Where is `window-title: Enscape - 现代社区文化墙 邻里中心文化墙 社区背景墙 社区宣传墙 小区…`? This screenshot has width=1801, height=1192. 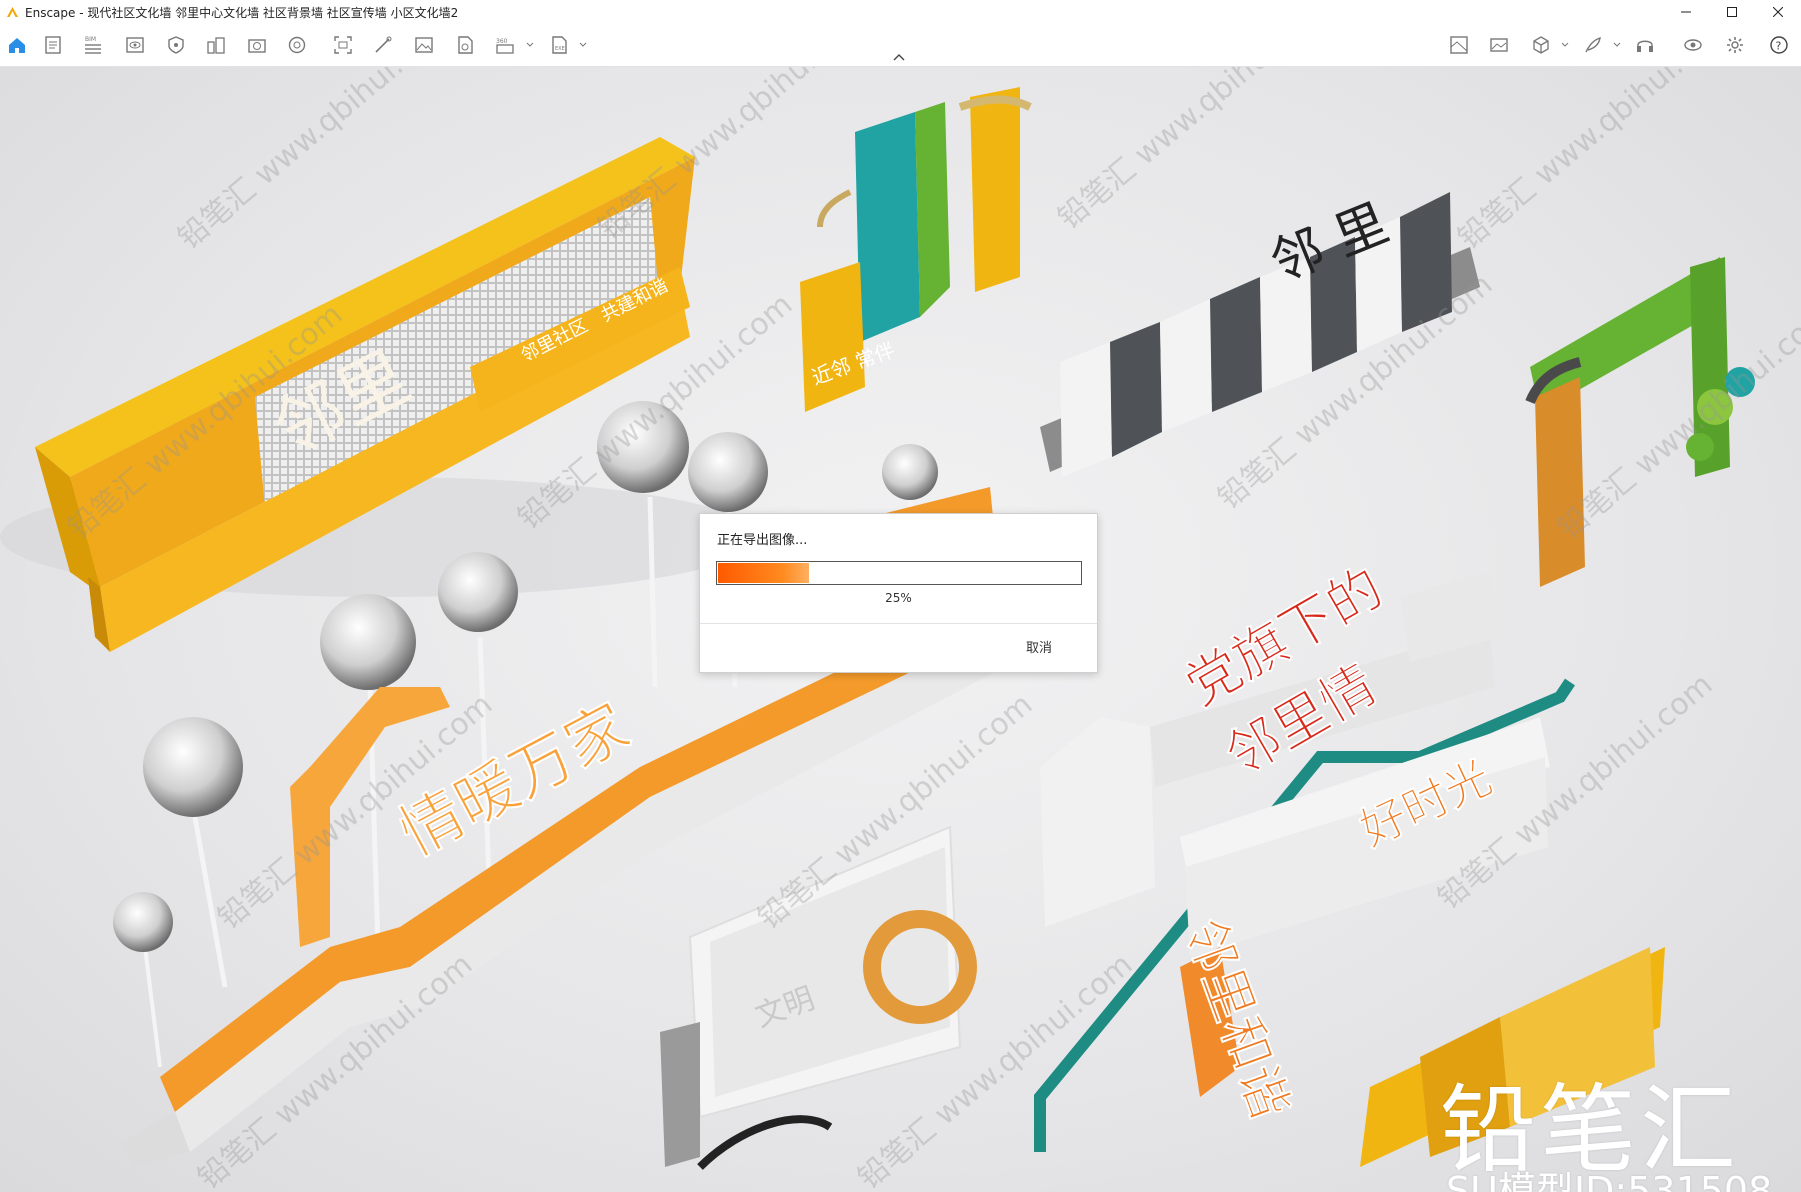
window-title: Enscape - 现代社区文化墙 邻里中心文化墙 社区背景墙 社区宣传墙 小区… is located at coordinates (242, 12).